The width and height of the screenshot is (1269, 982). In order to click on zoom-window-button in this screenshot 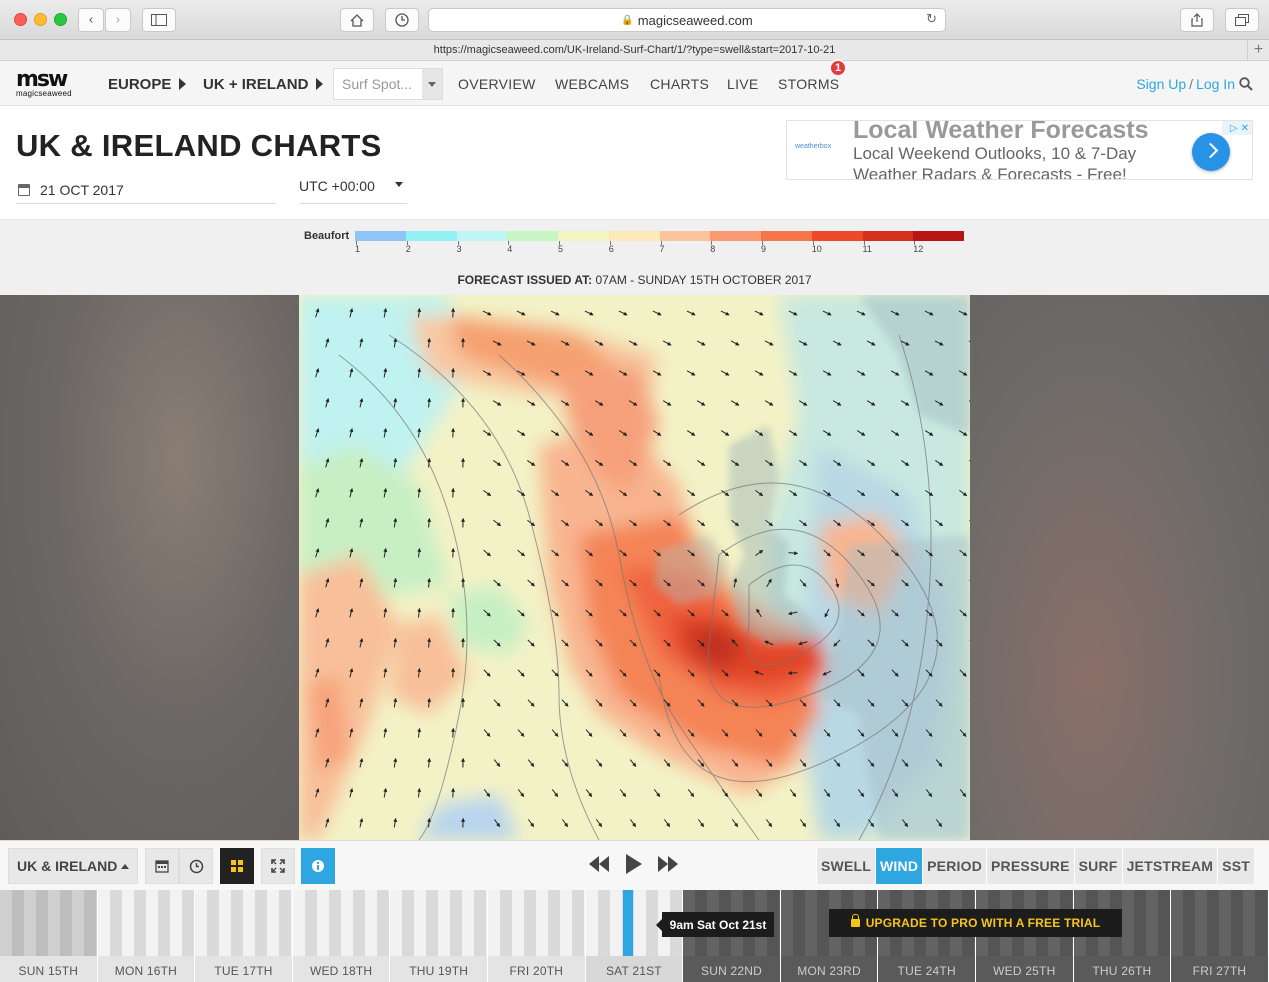, I will do `click(60, 19)`.